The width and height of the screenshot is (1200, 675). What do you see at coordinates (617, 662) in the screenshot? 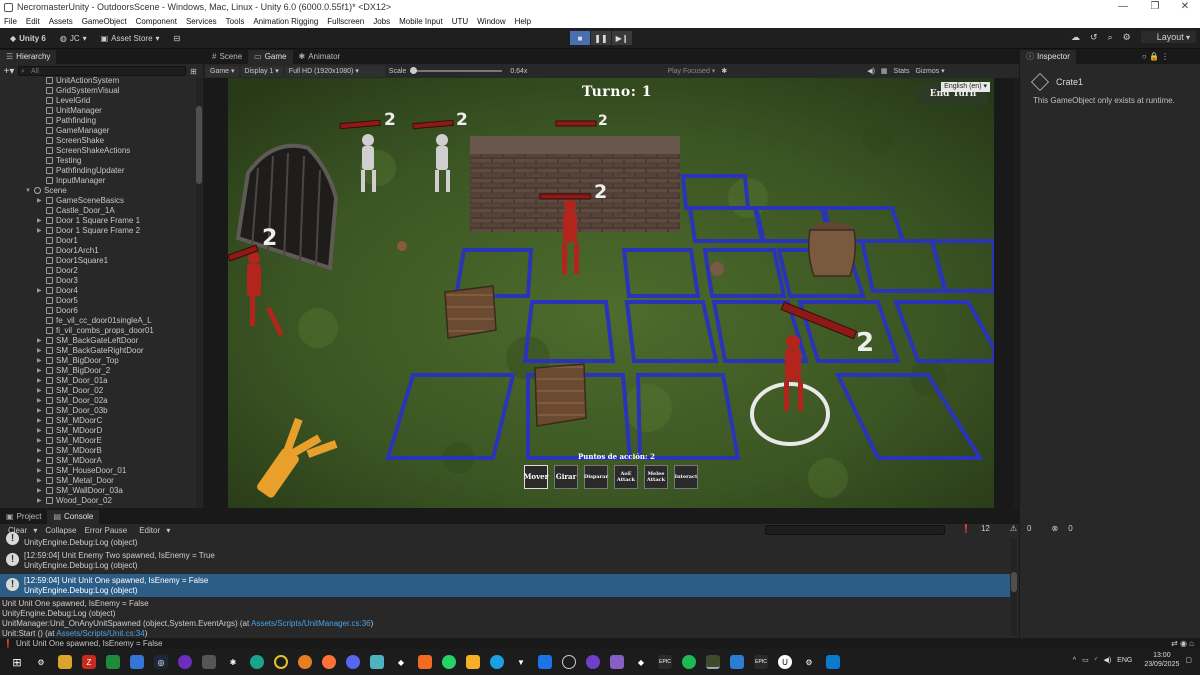
I see `visual-studio-icon` at bounding box center [617, 662].